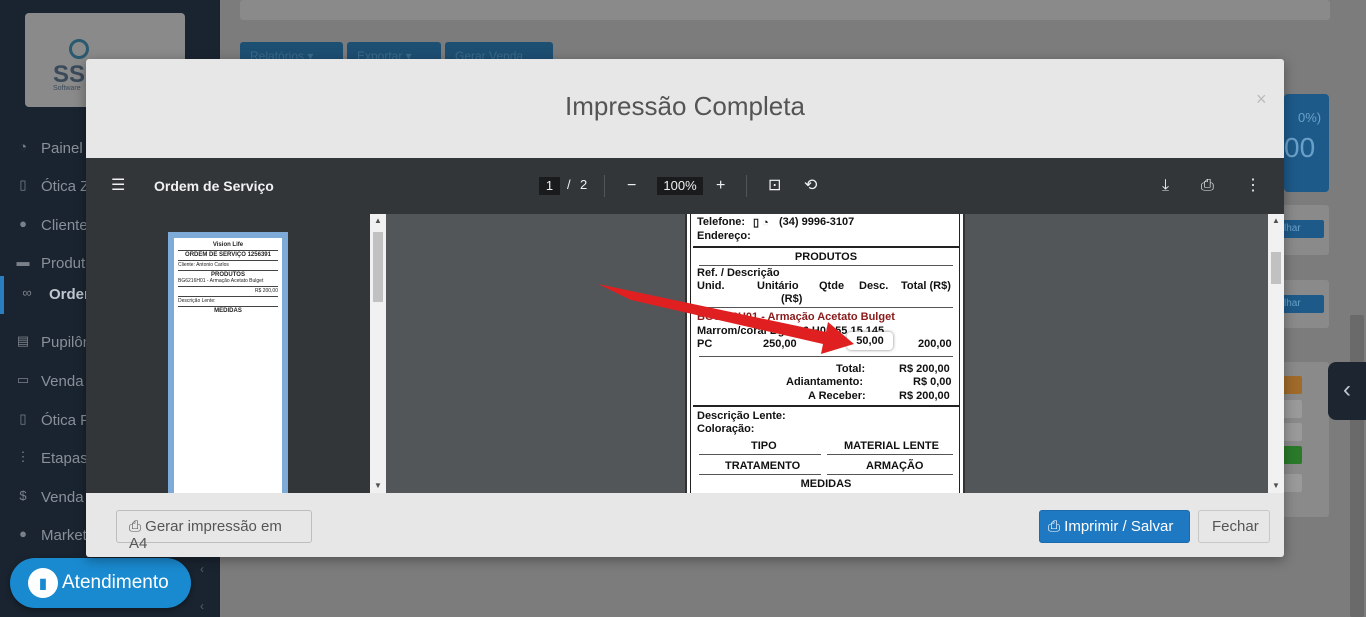 The height and width of the screenshot is (617, 1366). I want to click on thumbnail-company: Vision Life, so click(228, 245).